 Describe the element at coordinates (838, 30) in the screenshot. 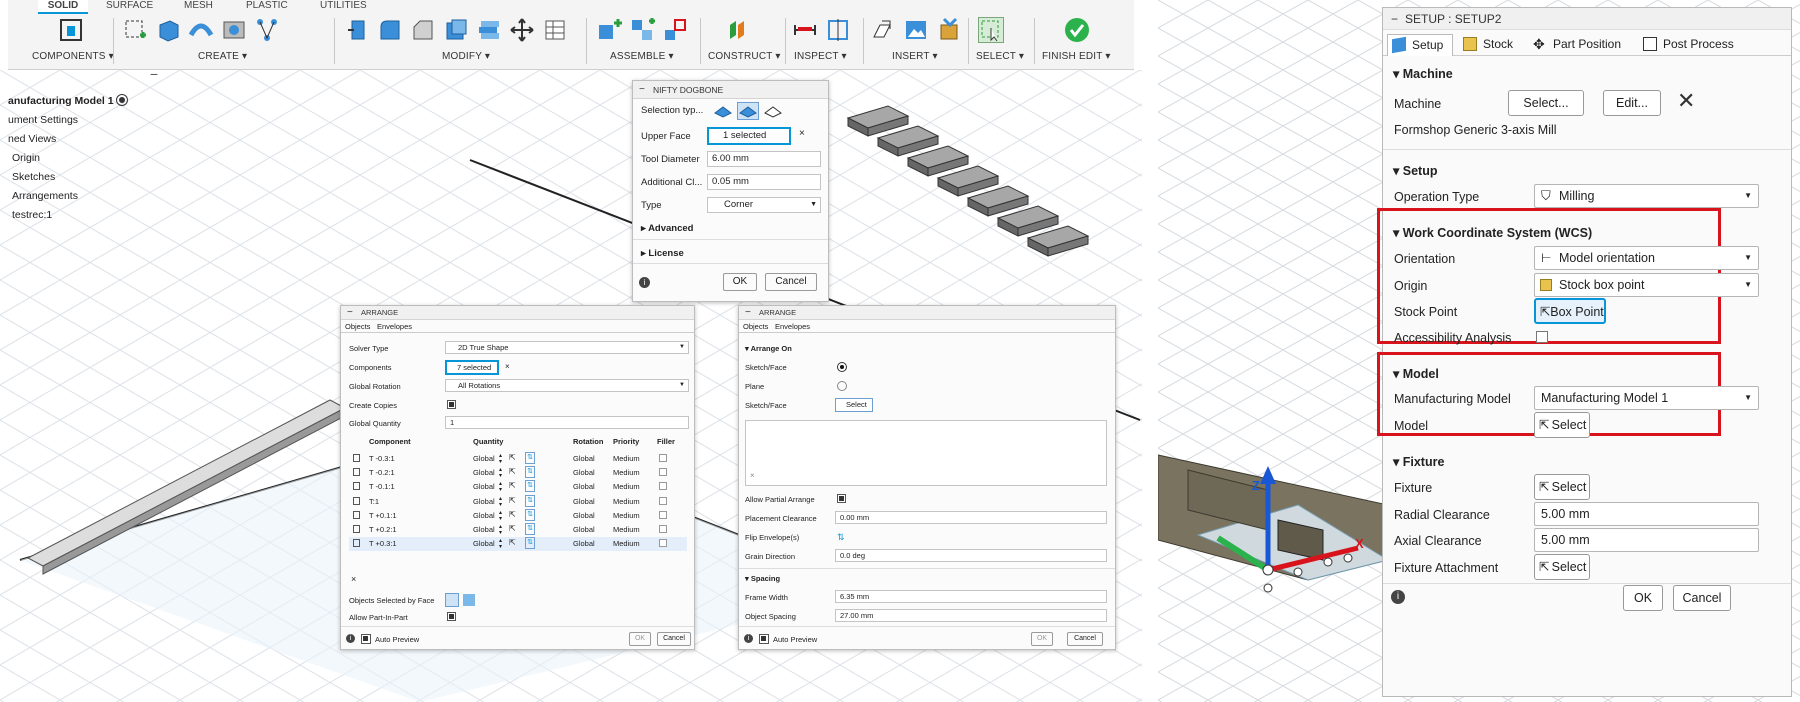

I see `section-analysis-icon` at that location.